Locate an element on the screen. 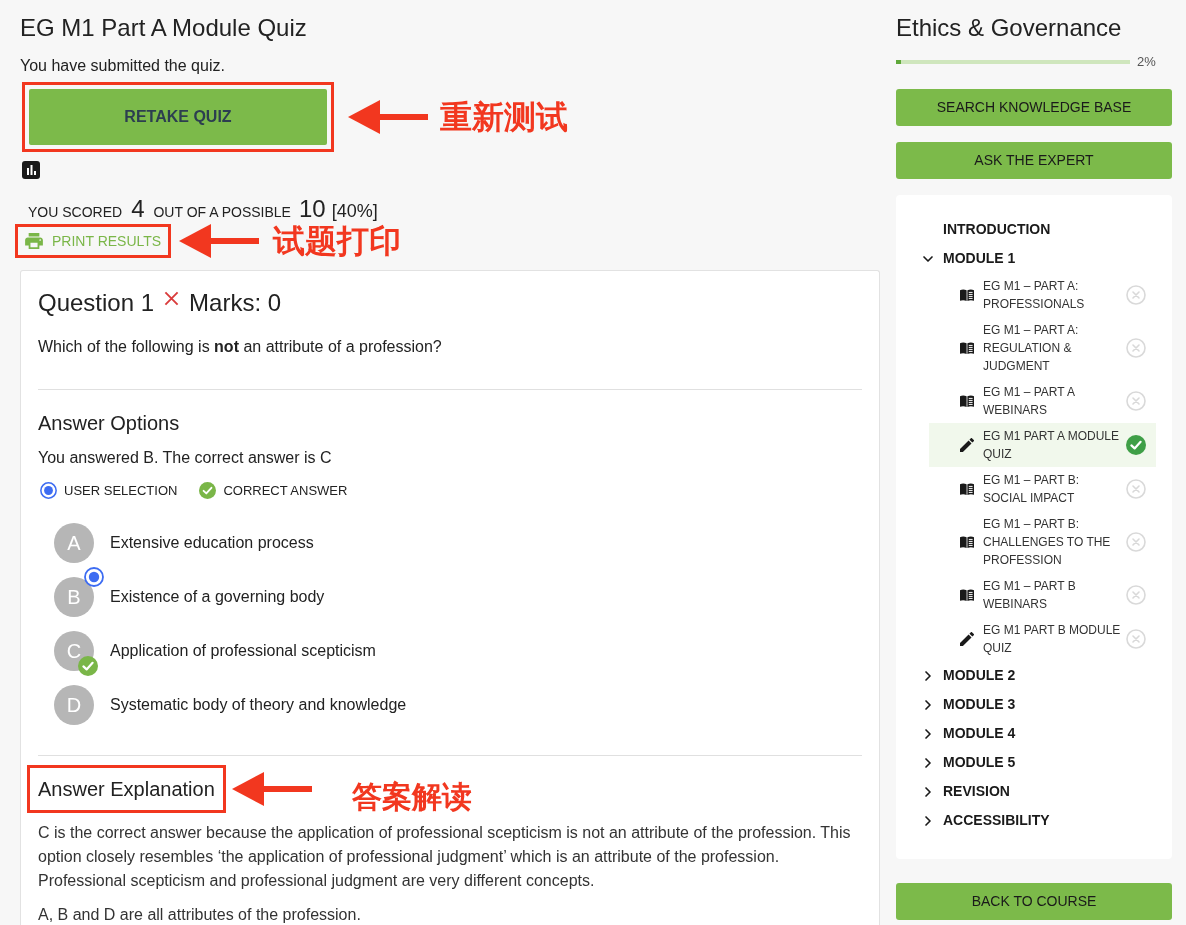 The width and height of the screenshot is (1186, 925). outline-item: EG M1 PART A MODULE QUIZ is located at coordinates (1042, 445).